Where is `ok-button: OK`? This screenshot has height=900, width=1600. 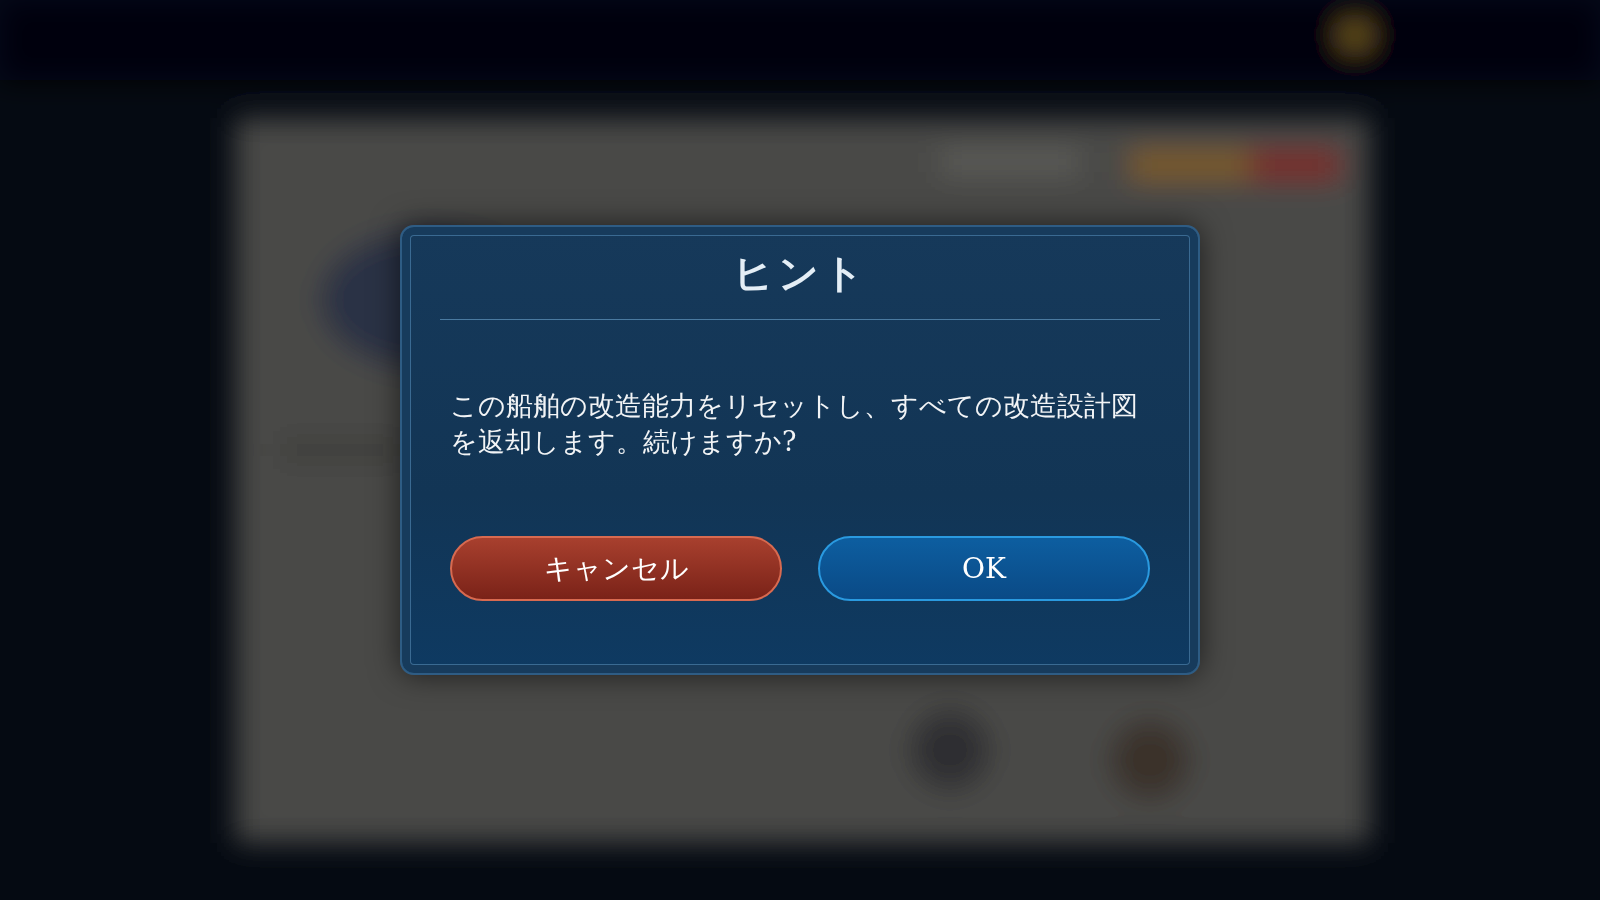 ok-button: OK is located at coordinates (984, 568).